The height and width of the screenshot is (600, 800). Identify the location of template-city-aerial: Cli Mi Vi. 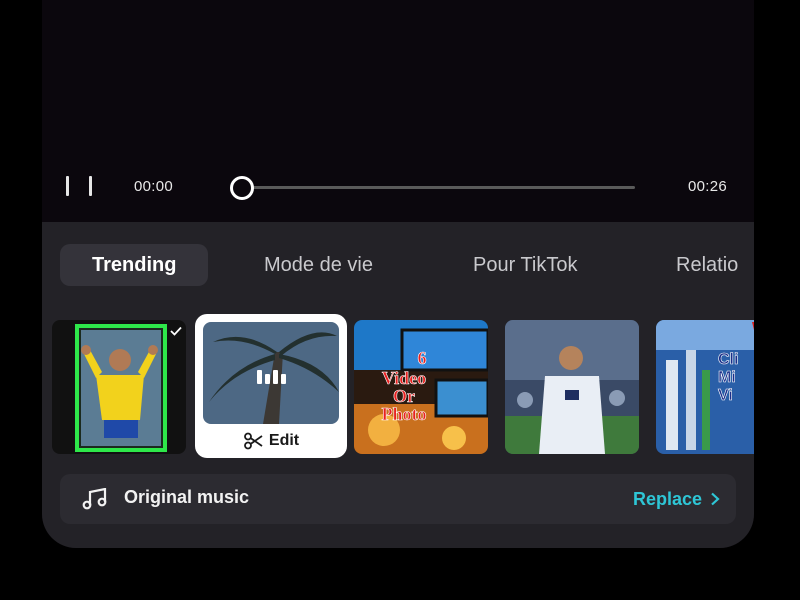
(705, 387).